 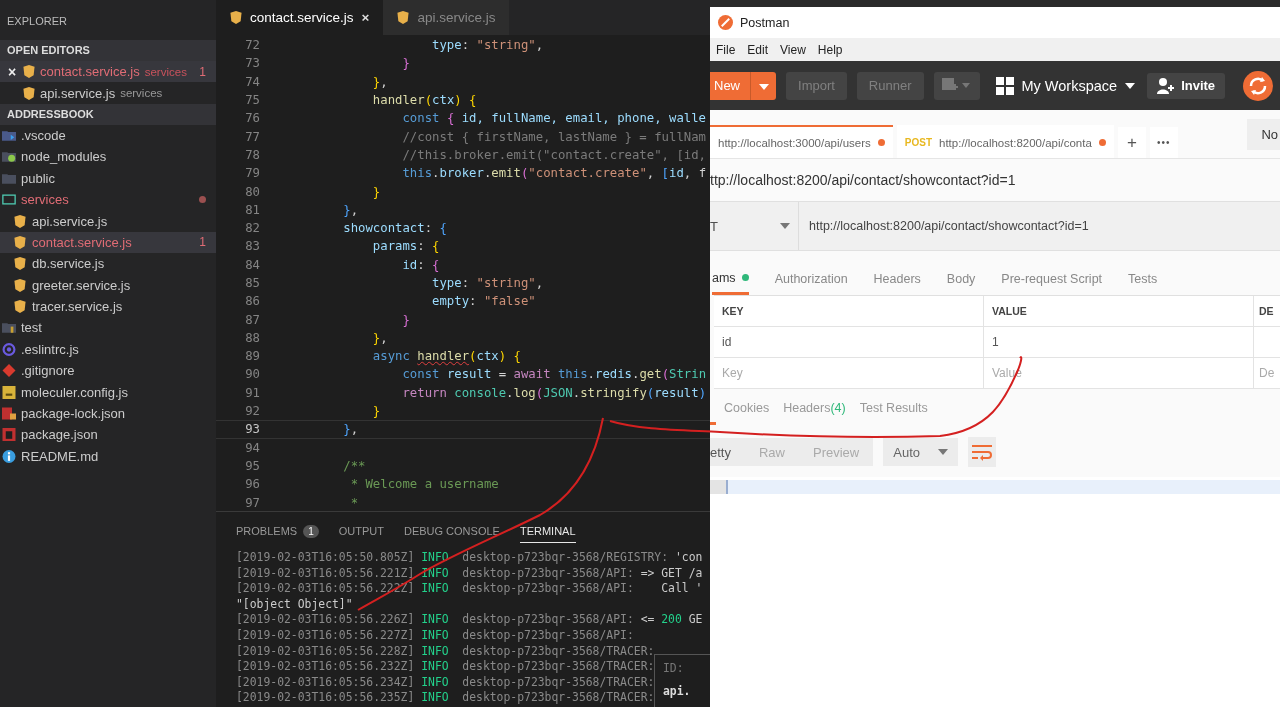 What do you see at coordinates (77, 307) in the screenshot?
I see `file-name: tracer.service.js` at bounding box center [77, 307].